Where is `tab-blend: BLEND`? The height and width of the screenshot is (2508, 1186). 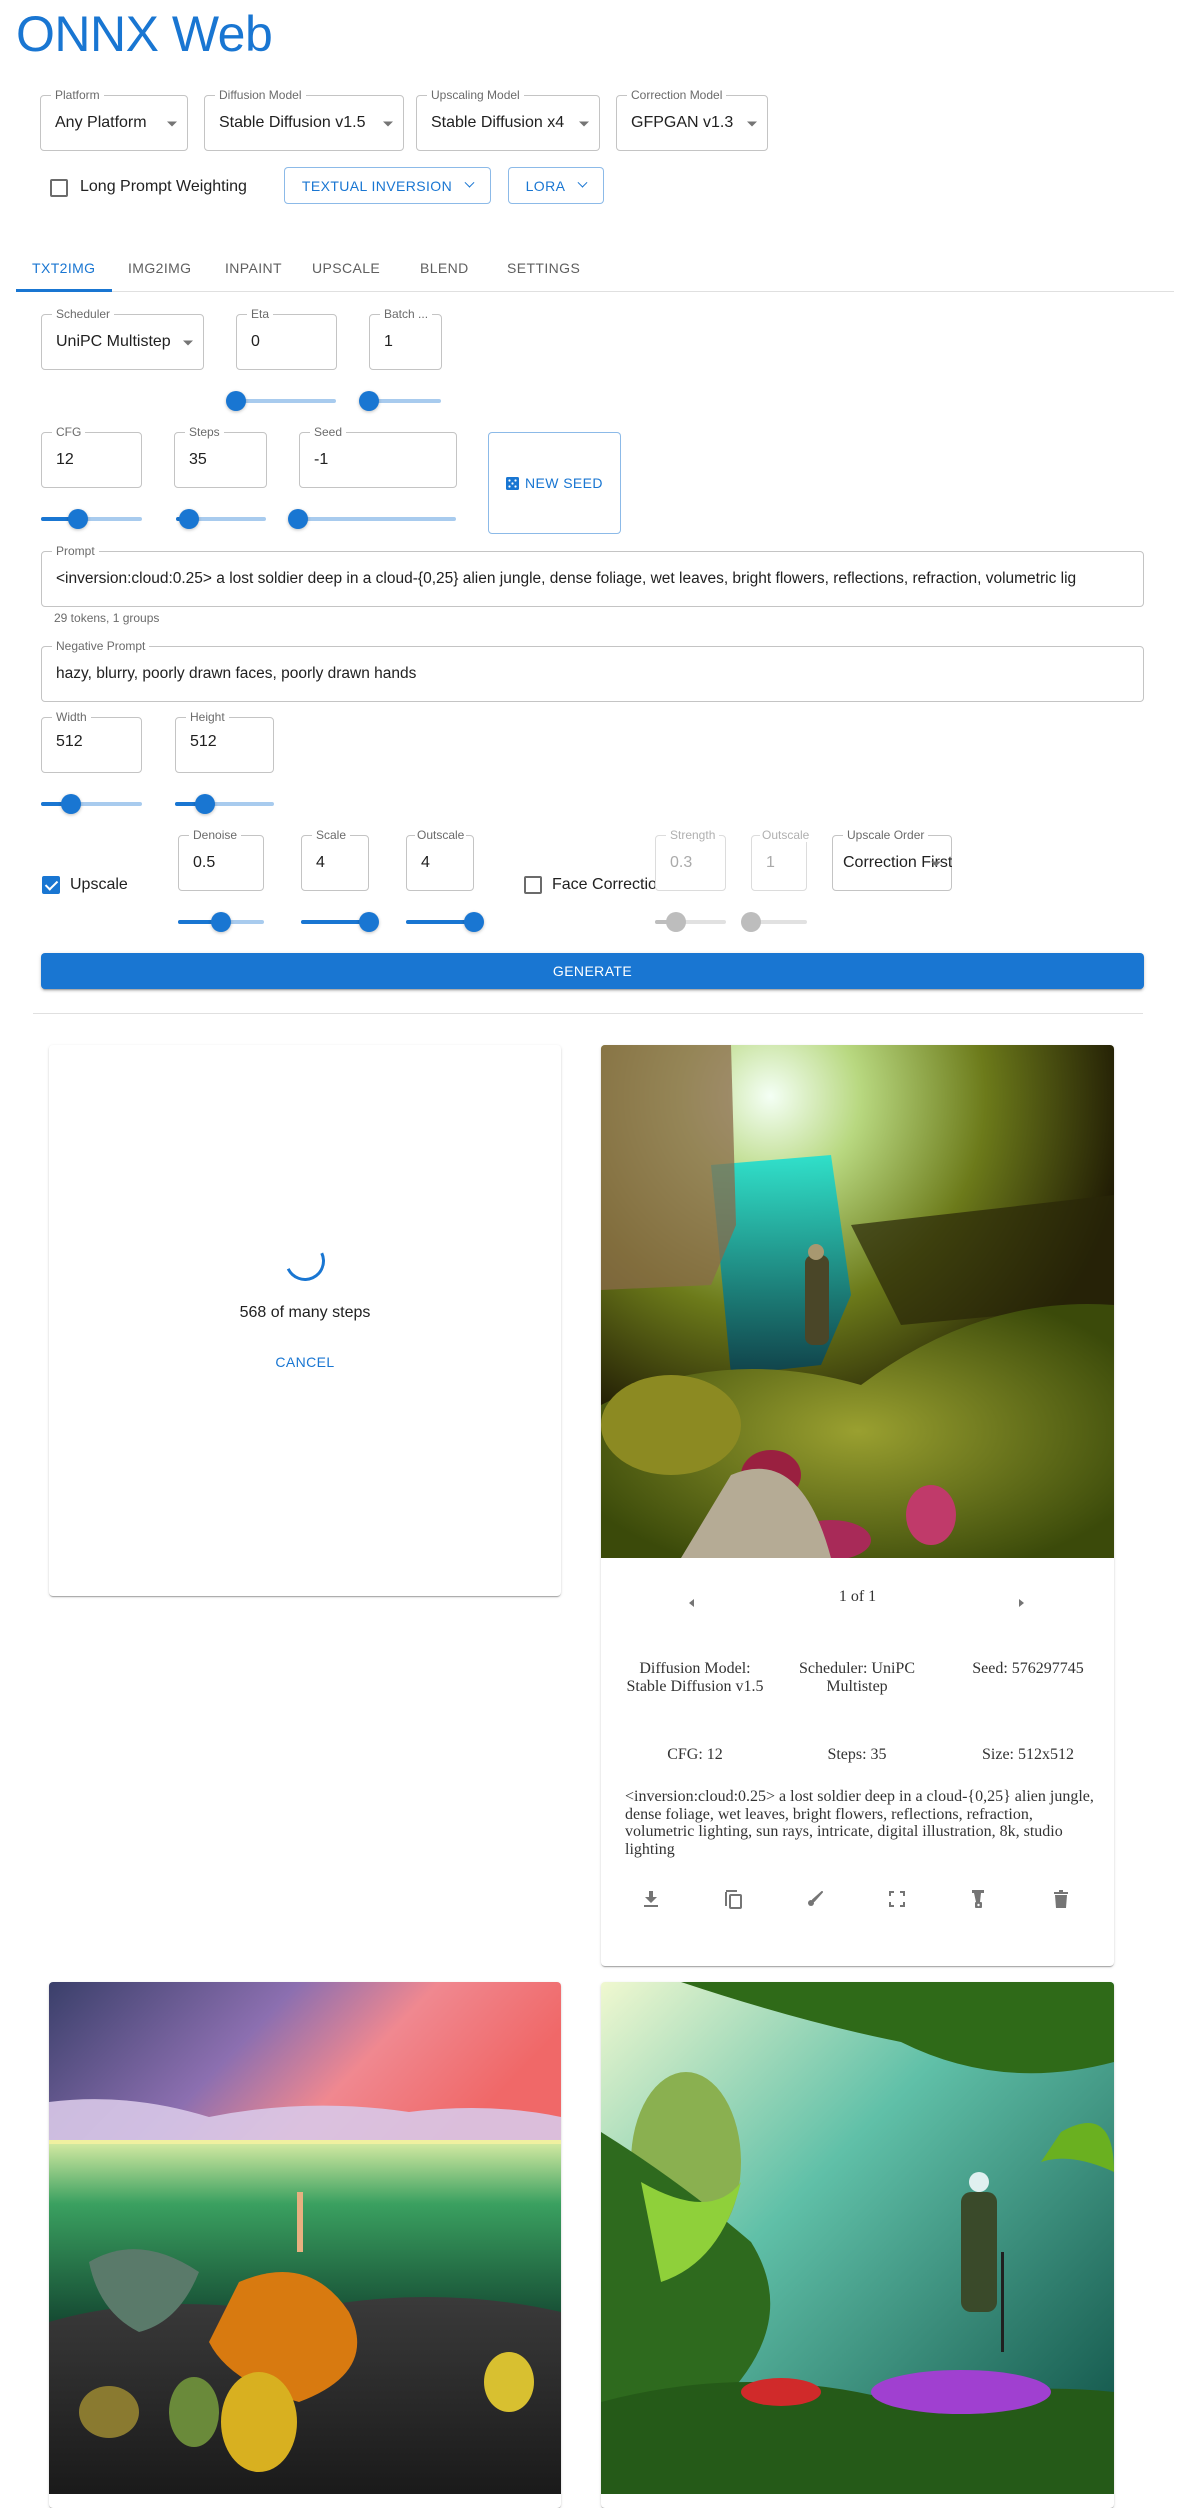 tab-blend: BLEND is located at coordinates (444, 268).